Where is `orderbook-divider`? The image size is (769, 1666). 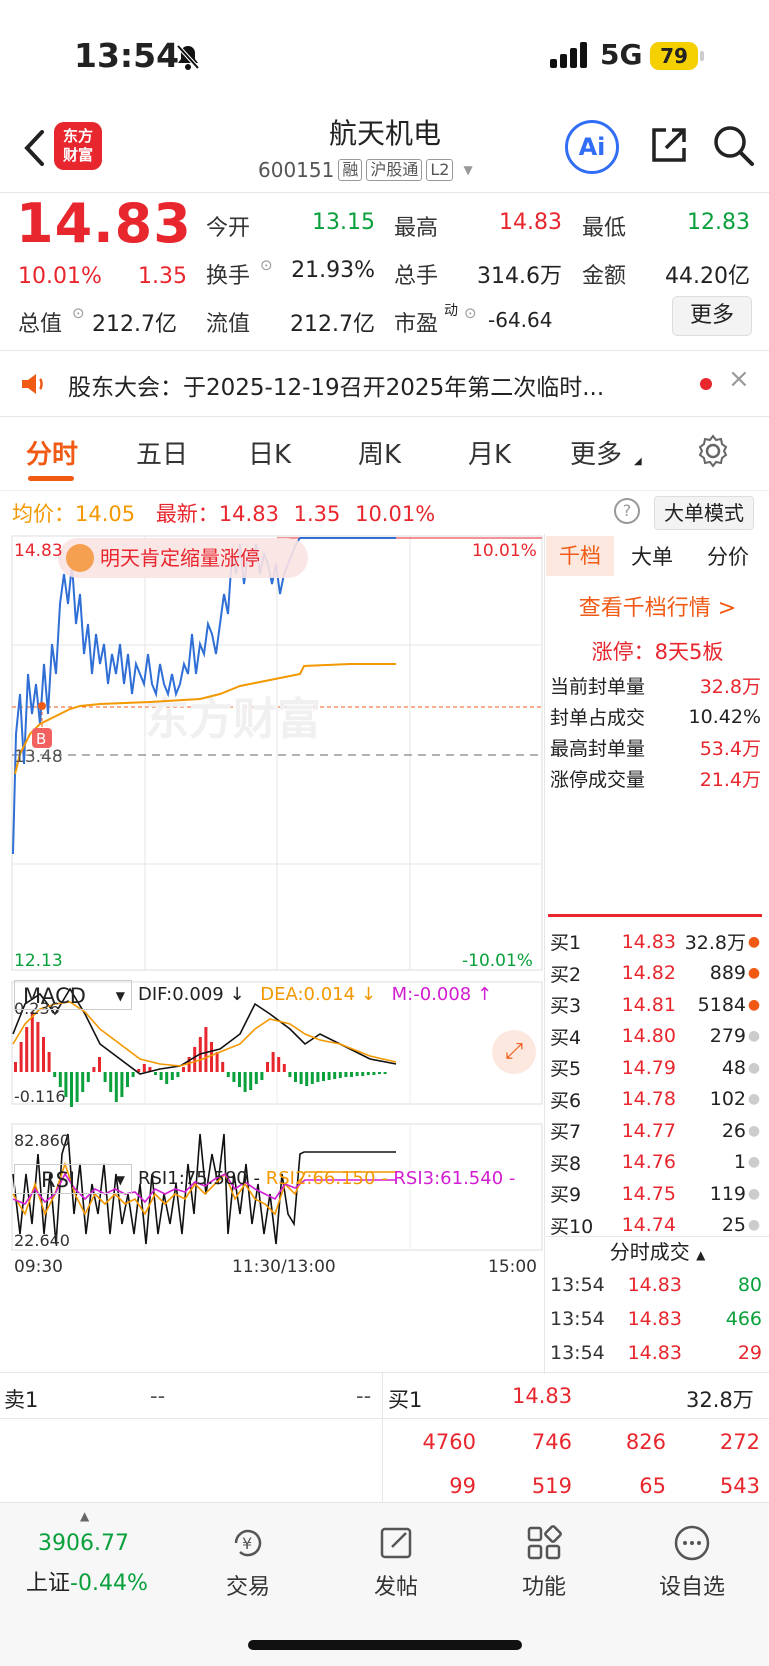
orderbook-divider is located at coordinates (655, 915).